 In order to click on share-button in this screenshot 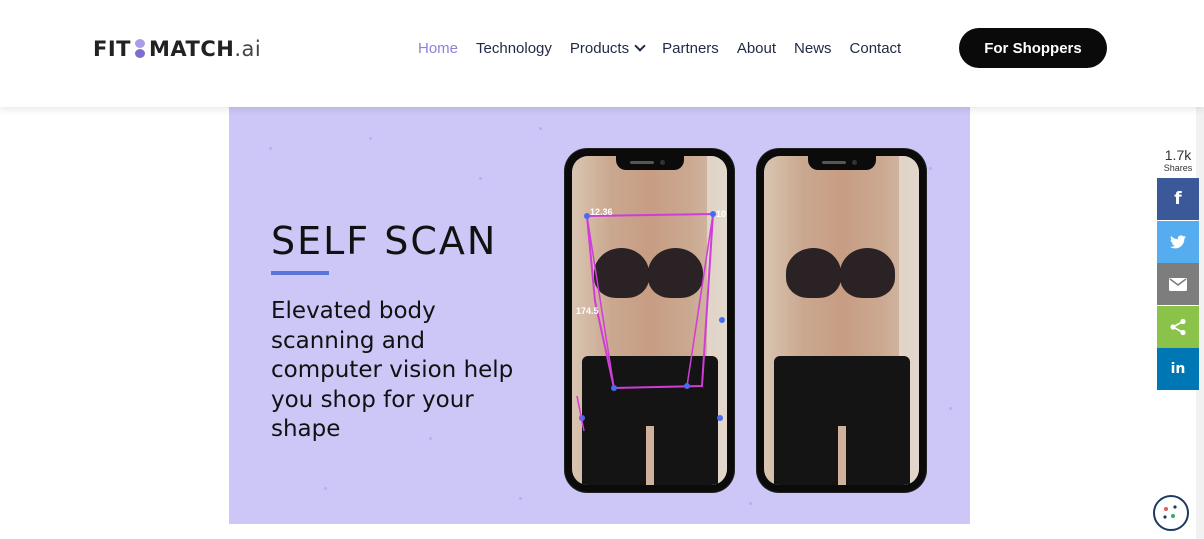, I will do `click(1178, 327)`.